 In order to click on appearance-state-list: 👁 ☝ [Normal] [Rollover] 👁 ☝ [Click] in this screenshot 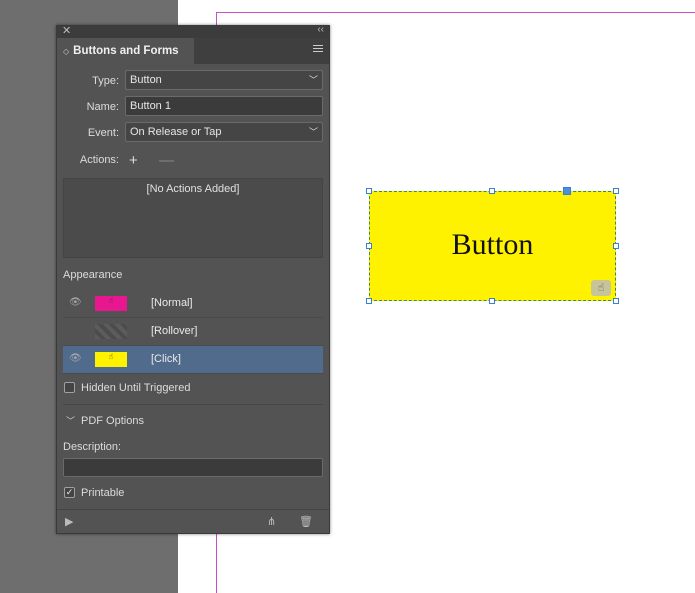, I will do `click(193, 332)`.